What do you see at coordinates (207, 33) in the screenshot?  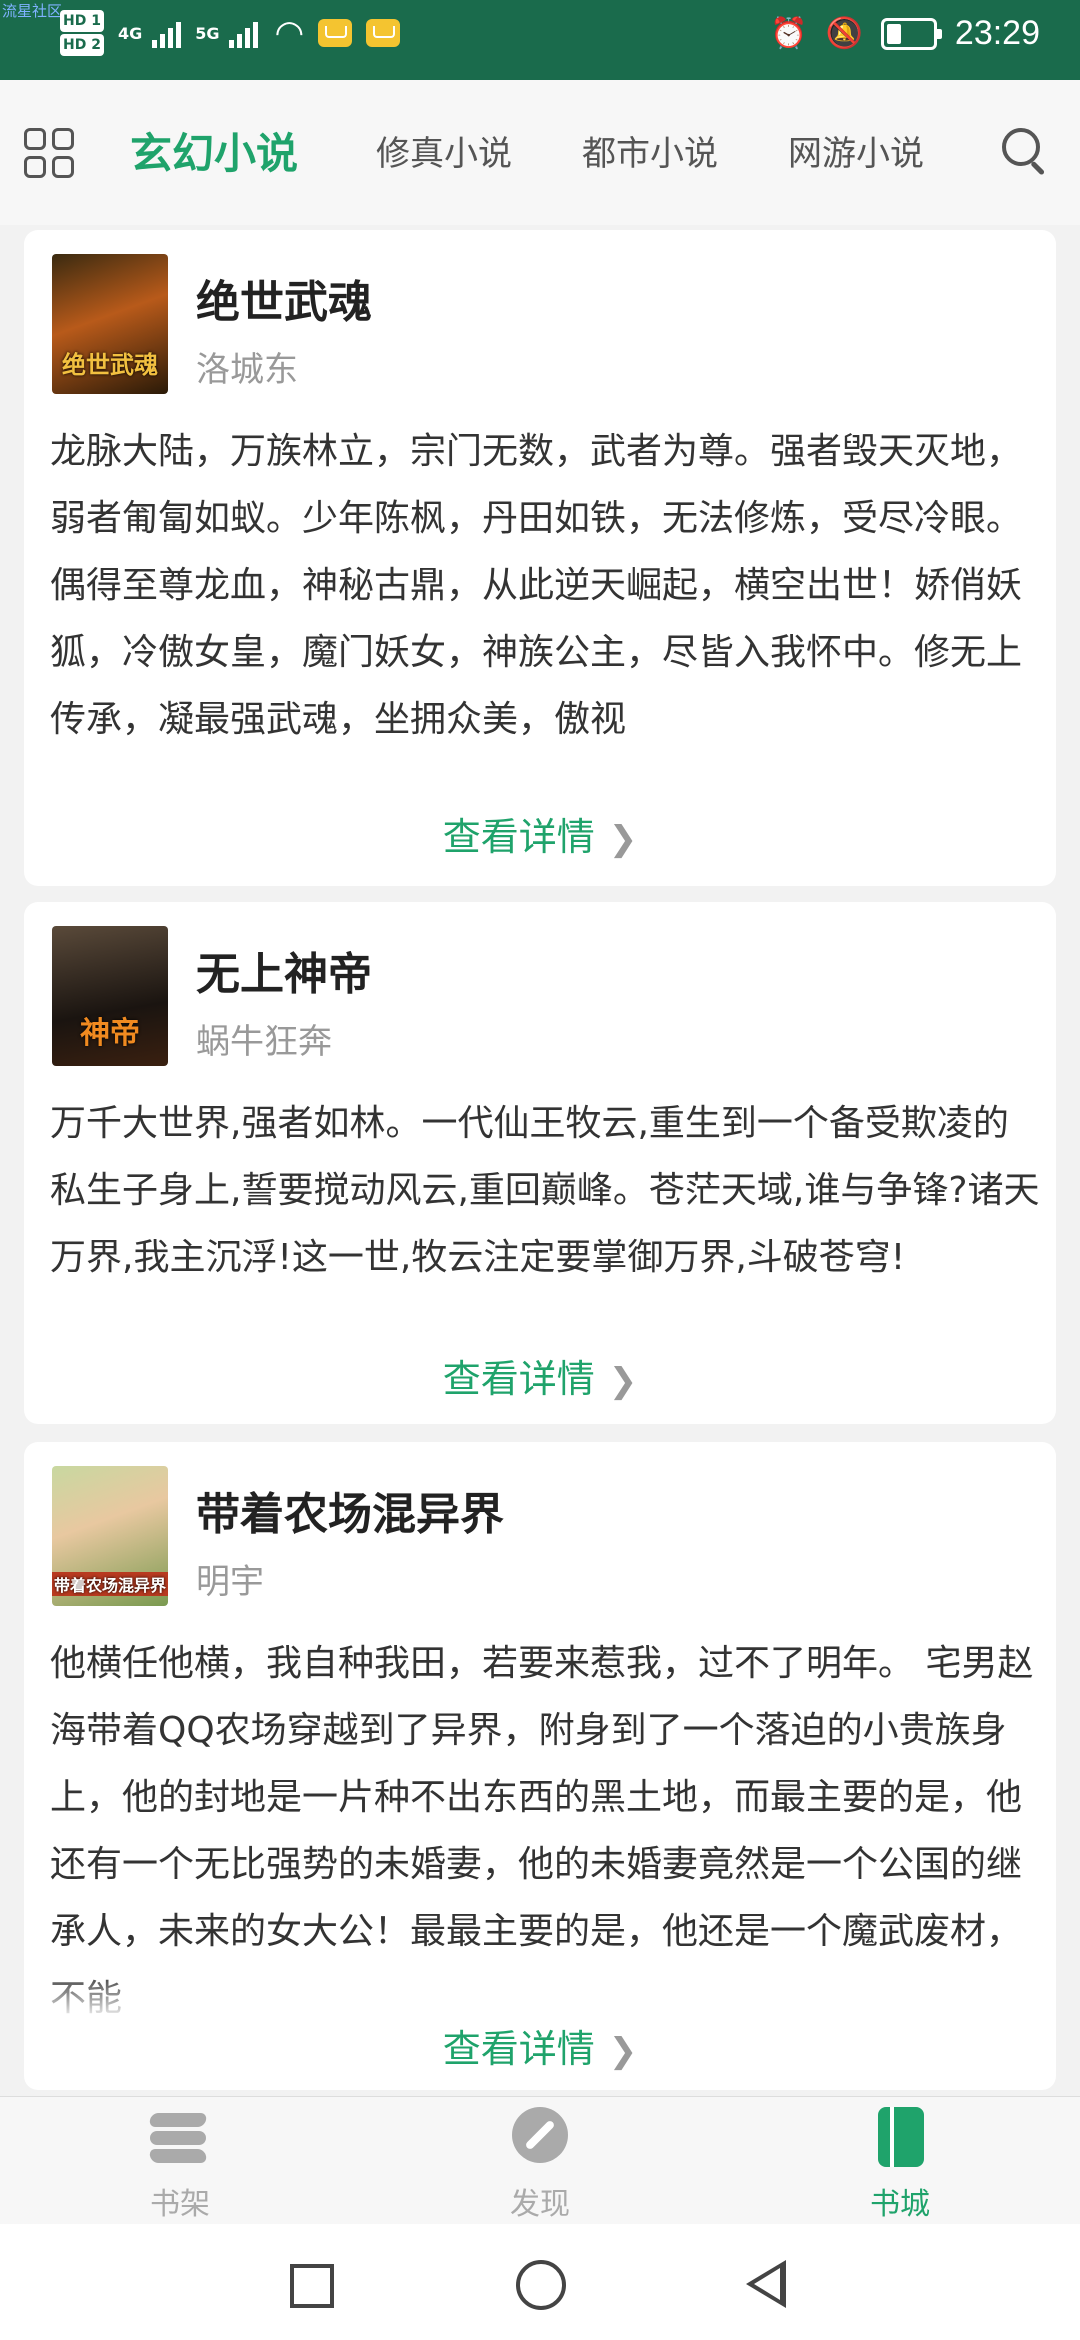 I see `net2-label: 5G` at bounding box center [207, 33].